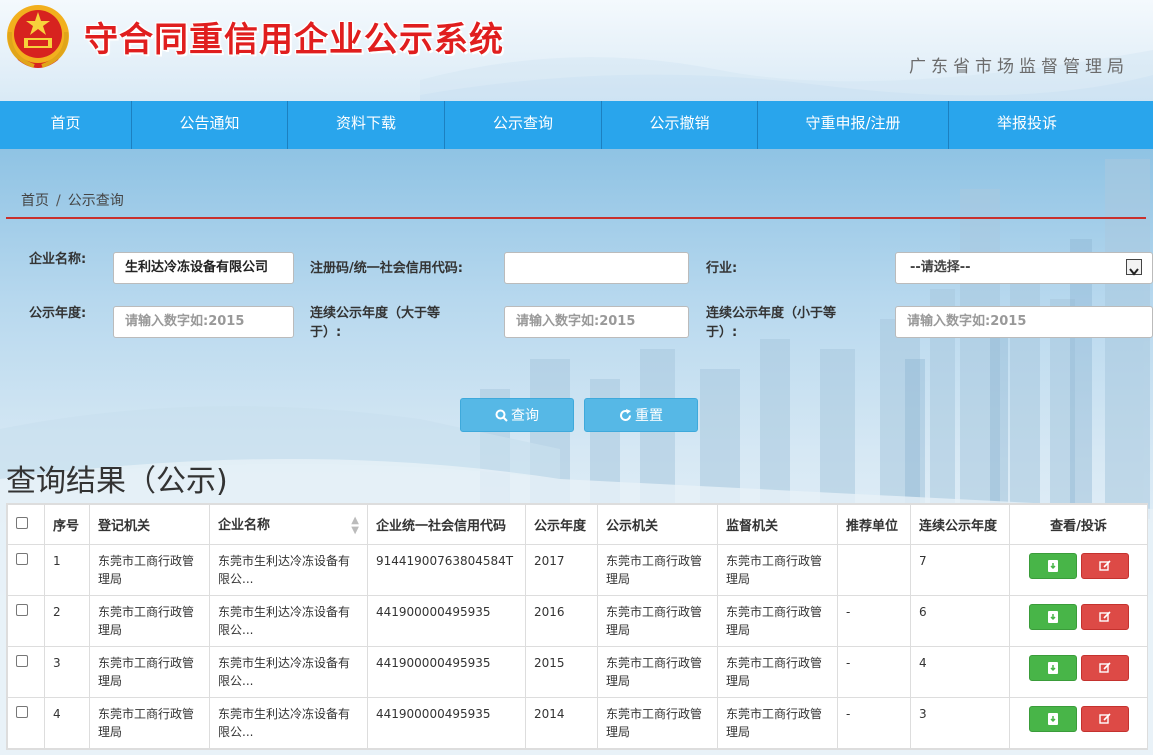 The height and width of the screenshot is (755, 1153). Describe the element at coordinates (67, 570) in the screenshot. I see `cell-no: 1` at that location.